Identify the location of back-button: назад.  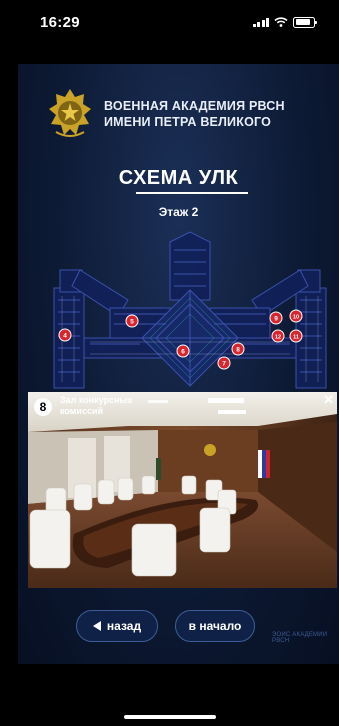
(117, 626).